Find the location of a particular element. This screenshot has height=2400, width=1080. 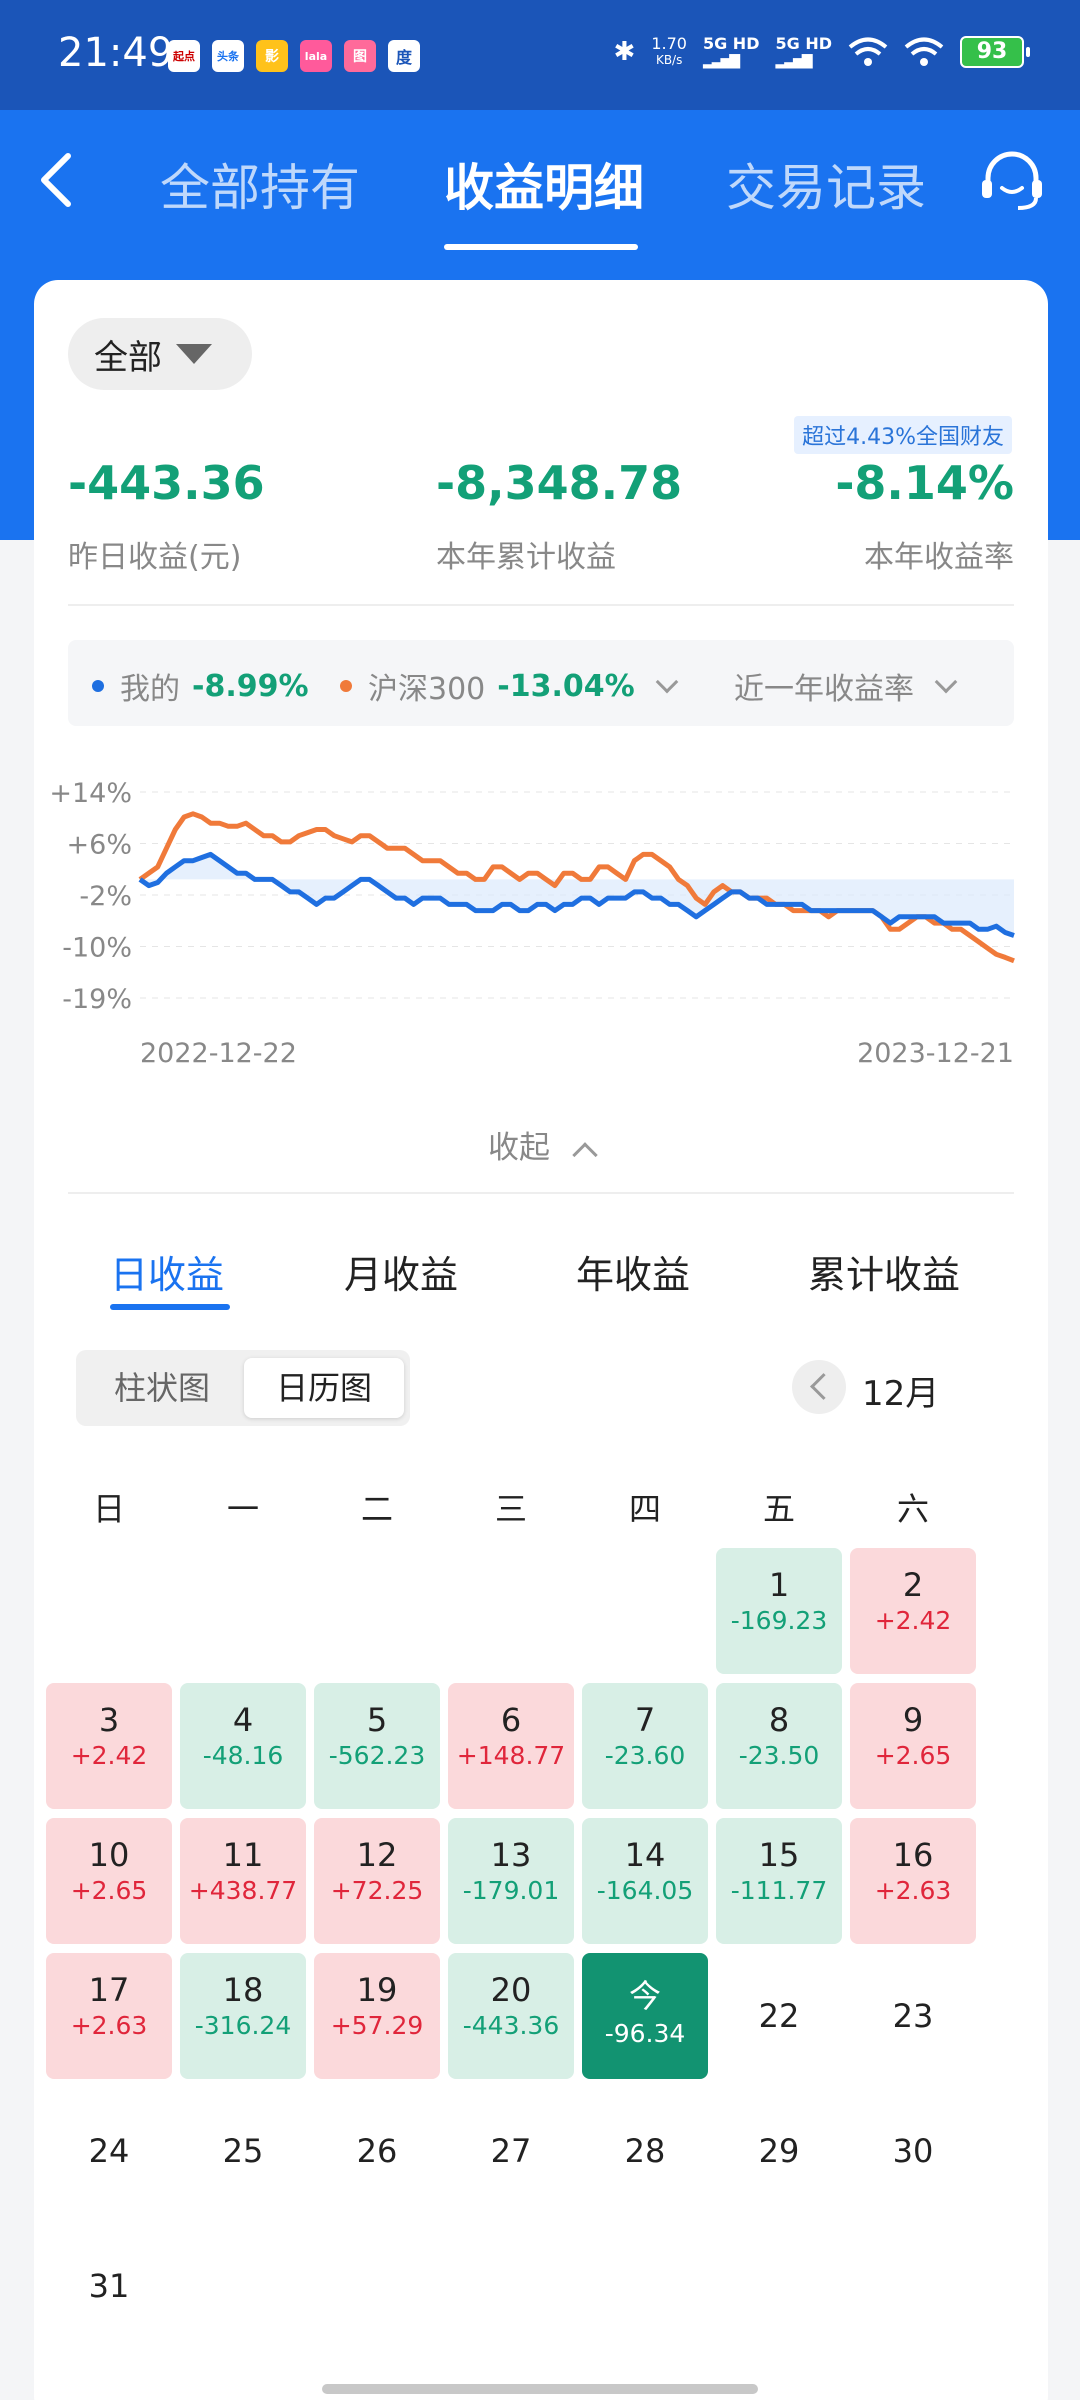

bluetooth-icon: ✱ is located at coordinates (624, 51).